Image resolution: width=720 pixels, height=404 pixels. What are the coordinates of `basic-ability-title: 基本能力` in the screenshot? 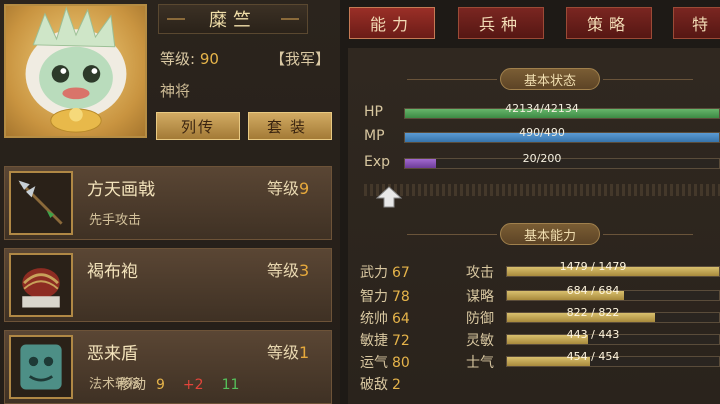 It's located at (550, 234).